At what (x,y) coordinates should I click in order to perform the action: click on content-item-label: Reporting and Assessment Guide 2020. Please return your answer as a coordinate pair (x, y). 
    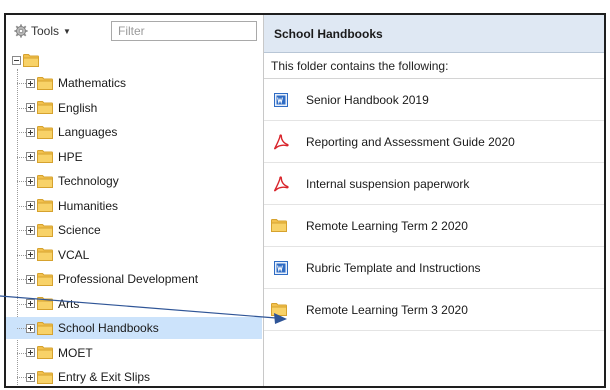
    Looking at the image, I should click on (410, 141).